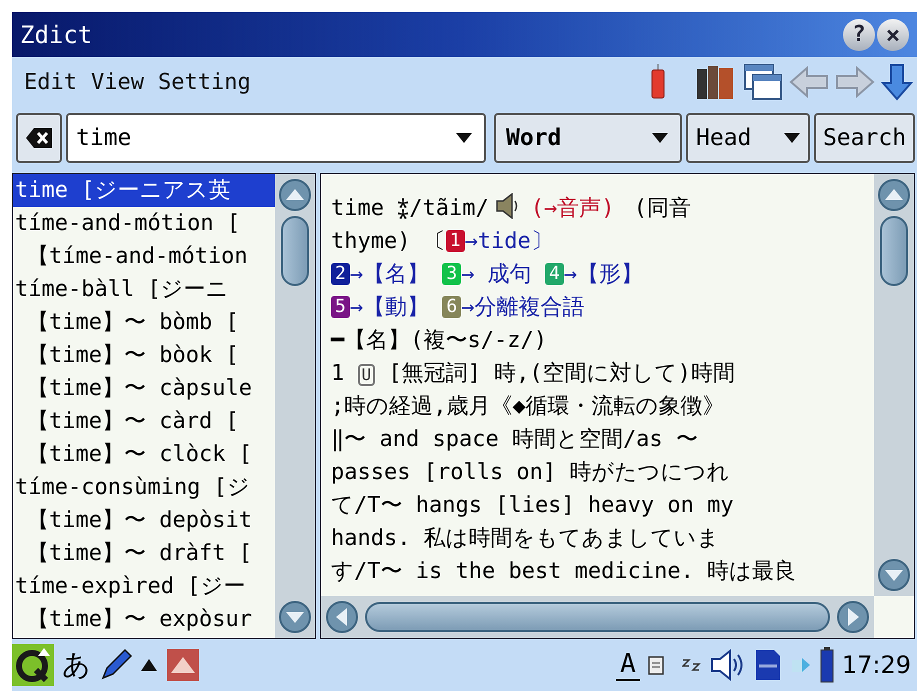 Image resolution: width=917 pixels, height=691 pixels. I want to click on sense-badge: 1, so click(455, 241).